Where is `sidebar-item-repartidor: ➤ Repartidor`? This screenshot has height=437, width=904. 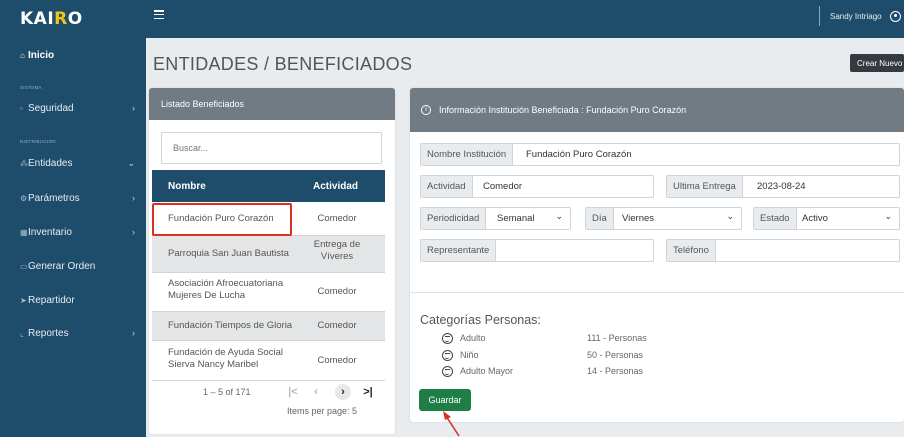 sidebar-item-repartidor: ➤ Repartidor is located at coordinates (73, 300).